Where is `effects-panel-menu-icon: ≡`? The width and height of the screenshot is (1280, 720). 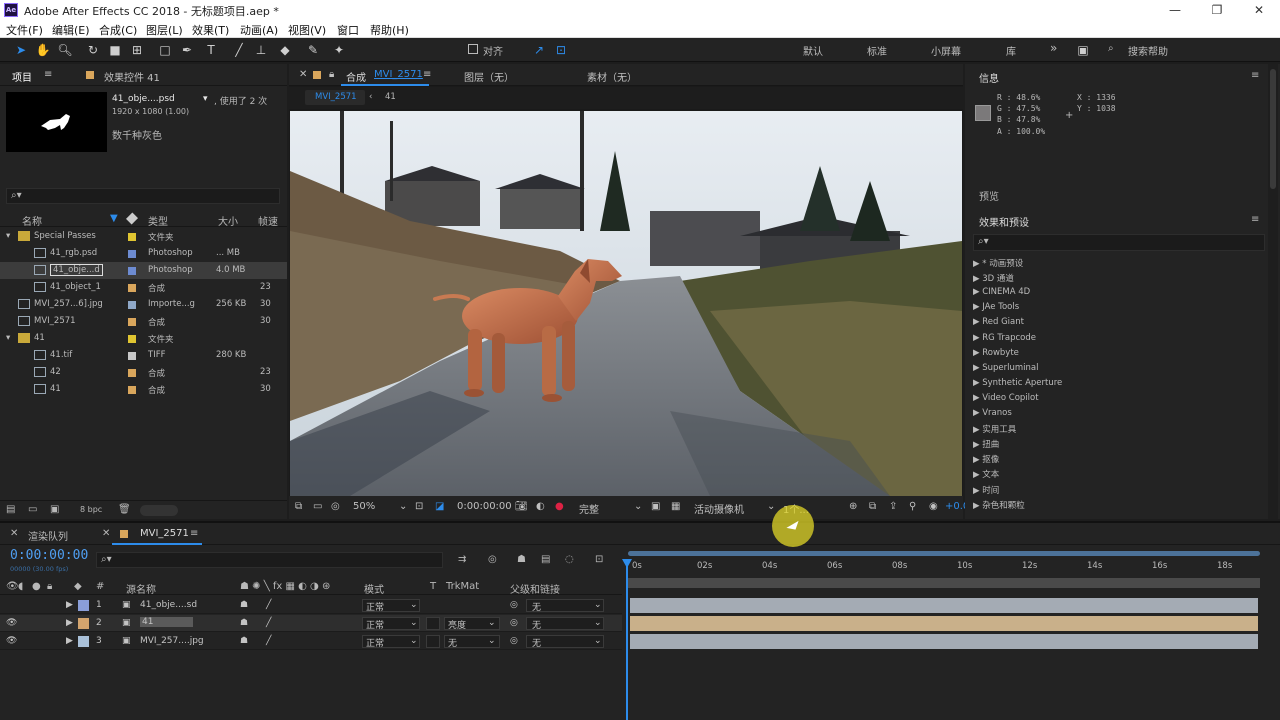
effects-panel-menu-icon: ≡ is located at coordinates (1255, 219).